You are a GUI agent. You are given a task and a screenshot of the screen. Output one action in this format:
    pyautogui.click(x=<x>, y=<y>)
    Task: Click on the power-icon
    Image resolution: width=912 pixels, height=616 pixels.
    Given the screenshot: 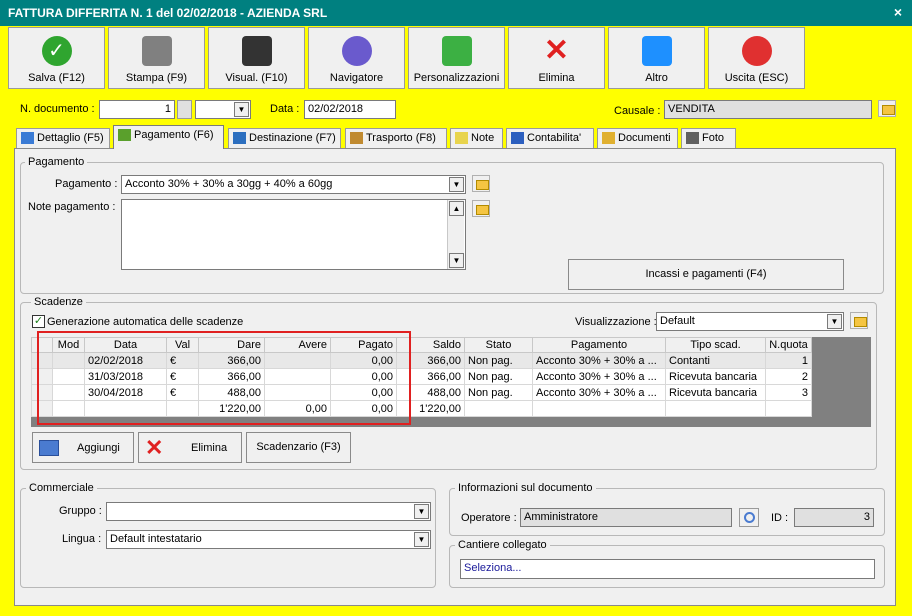 What is the action you would take?
    pyautogui.click(x=756, y=51)
    